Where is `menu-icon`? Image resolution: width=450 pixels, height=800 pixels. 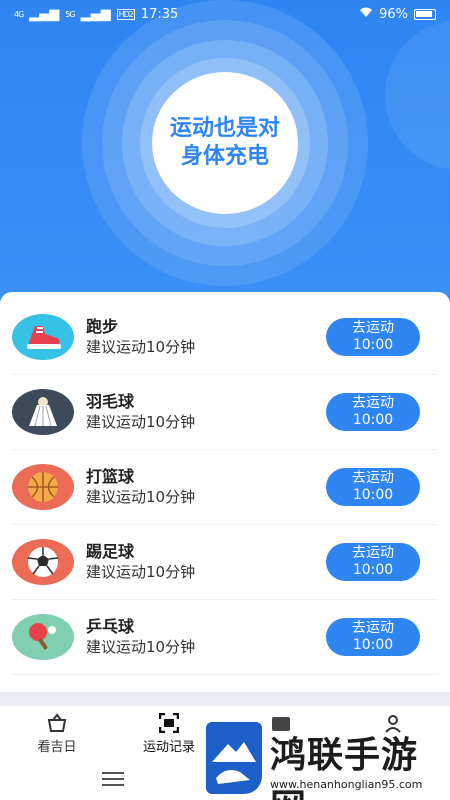 menu-icon is located at coordinates (113, 781).